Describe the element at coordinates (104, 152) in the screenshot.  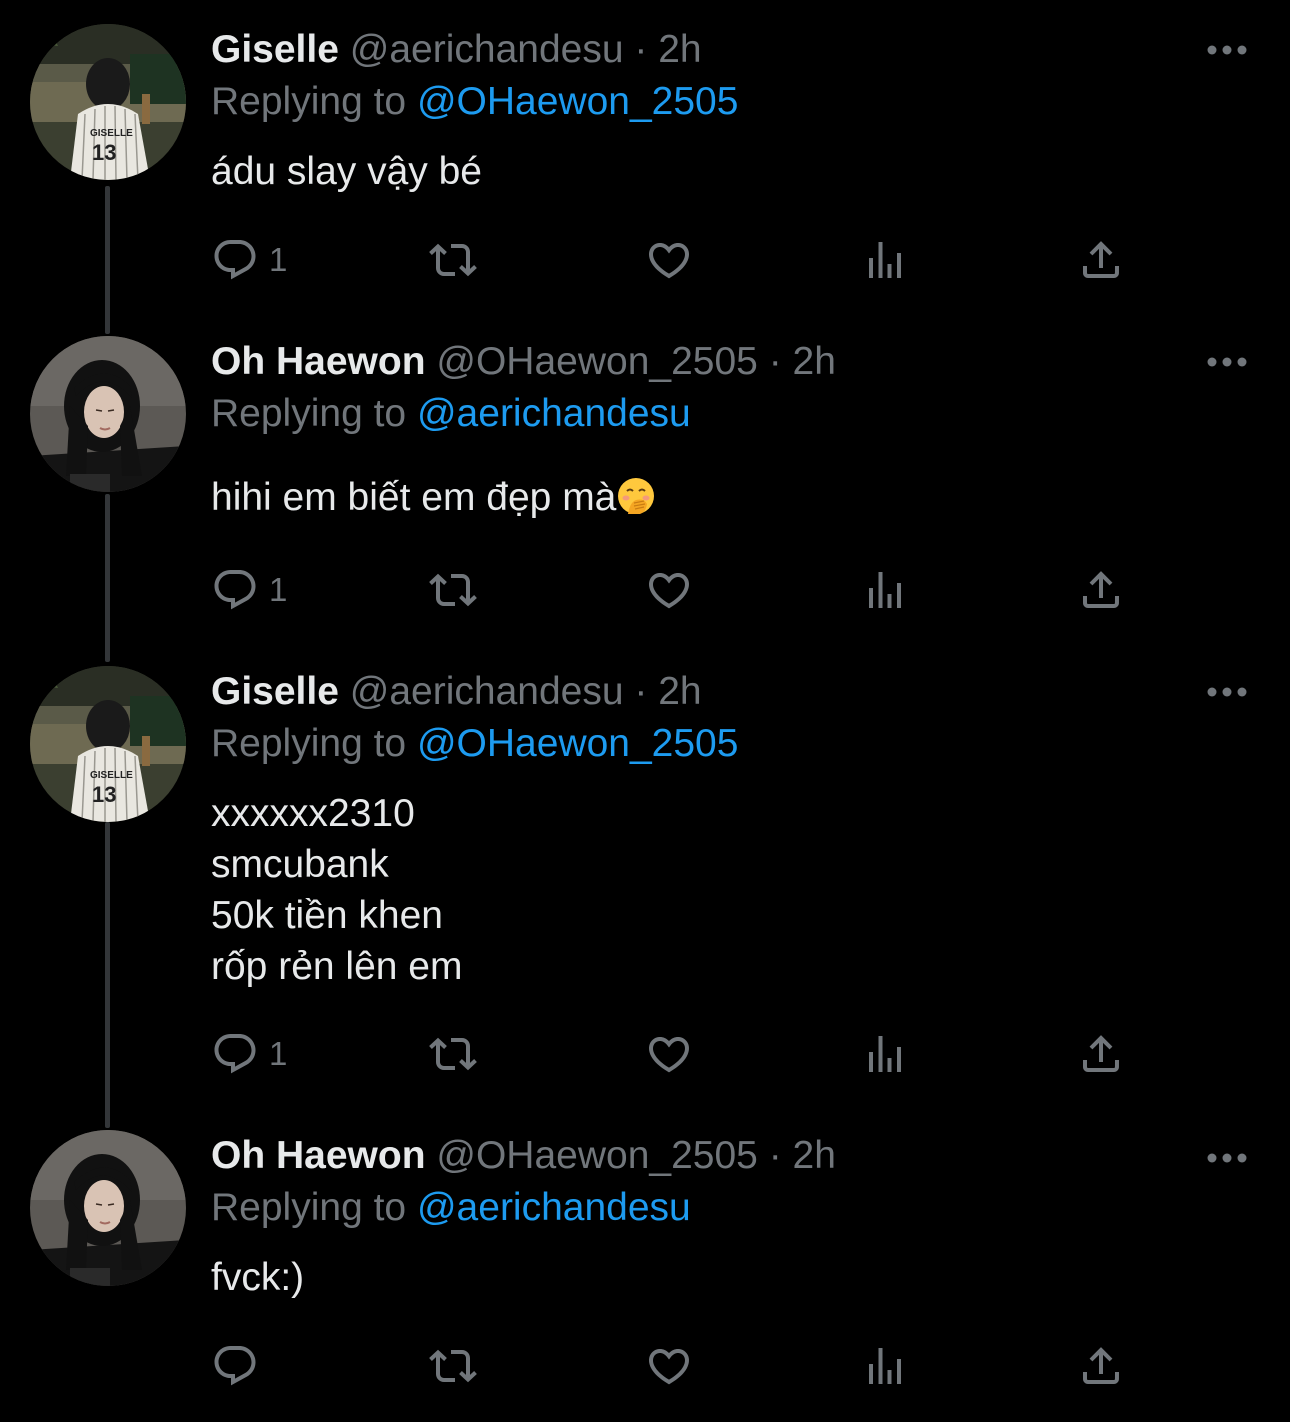
I see `svg-text: 13` at that location.